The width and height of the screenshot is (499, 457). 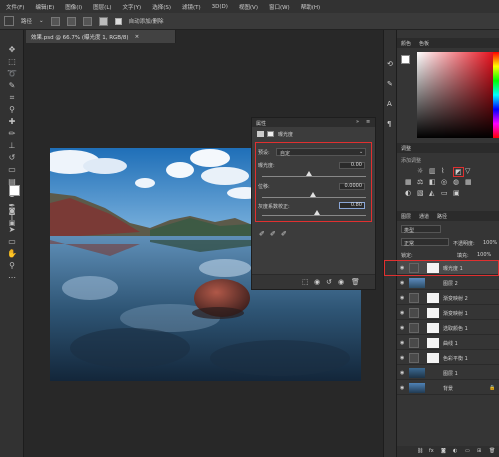 What do you see at coordinates (270, 134) in the screenshot?
I see `layer-mask-icon` at bounding box center [270, 134].